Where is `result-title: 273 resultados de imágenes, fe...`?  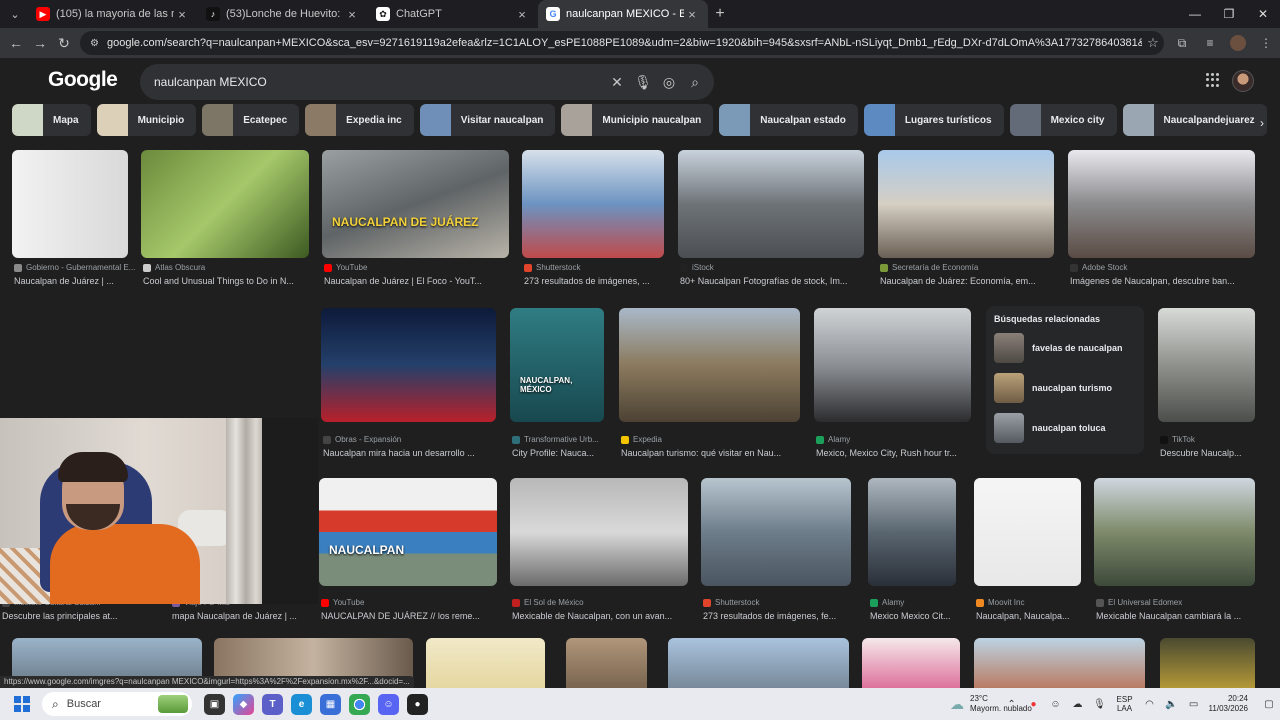 result-title: 273 resultados de imágenes, fe... is located at coordinates (783, 616).